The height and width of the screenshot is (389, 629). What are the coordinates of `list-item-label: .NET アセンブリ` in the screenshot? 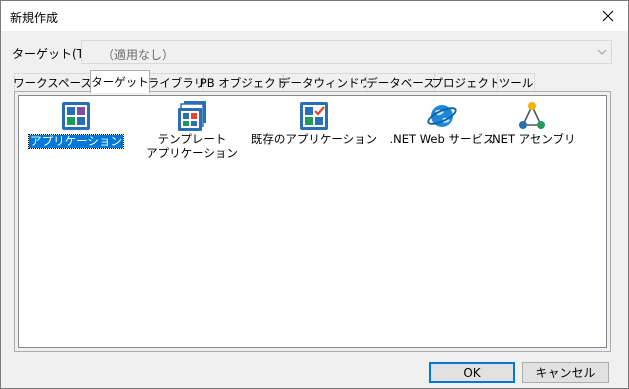 It's located at (532, 139).